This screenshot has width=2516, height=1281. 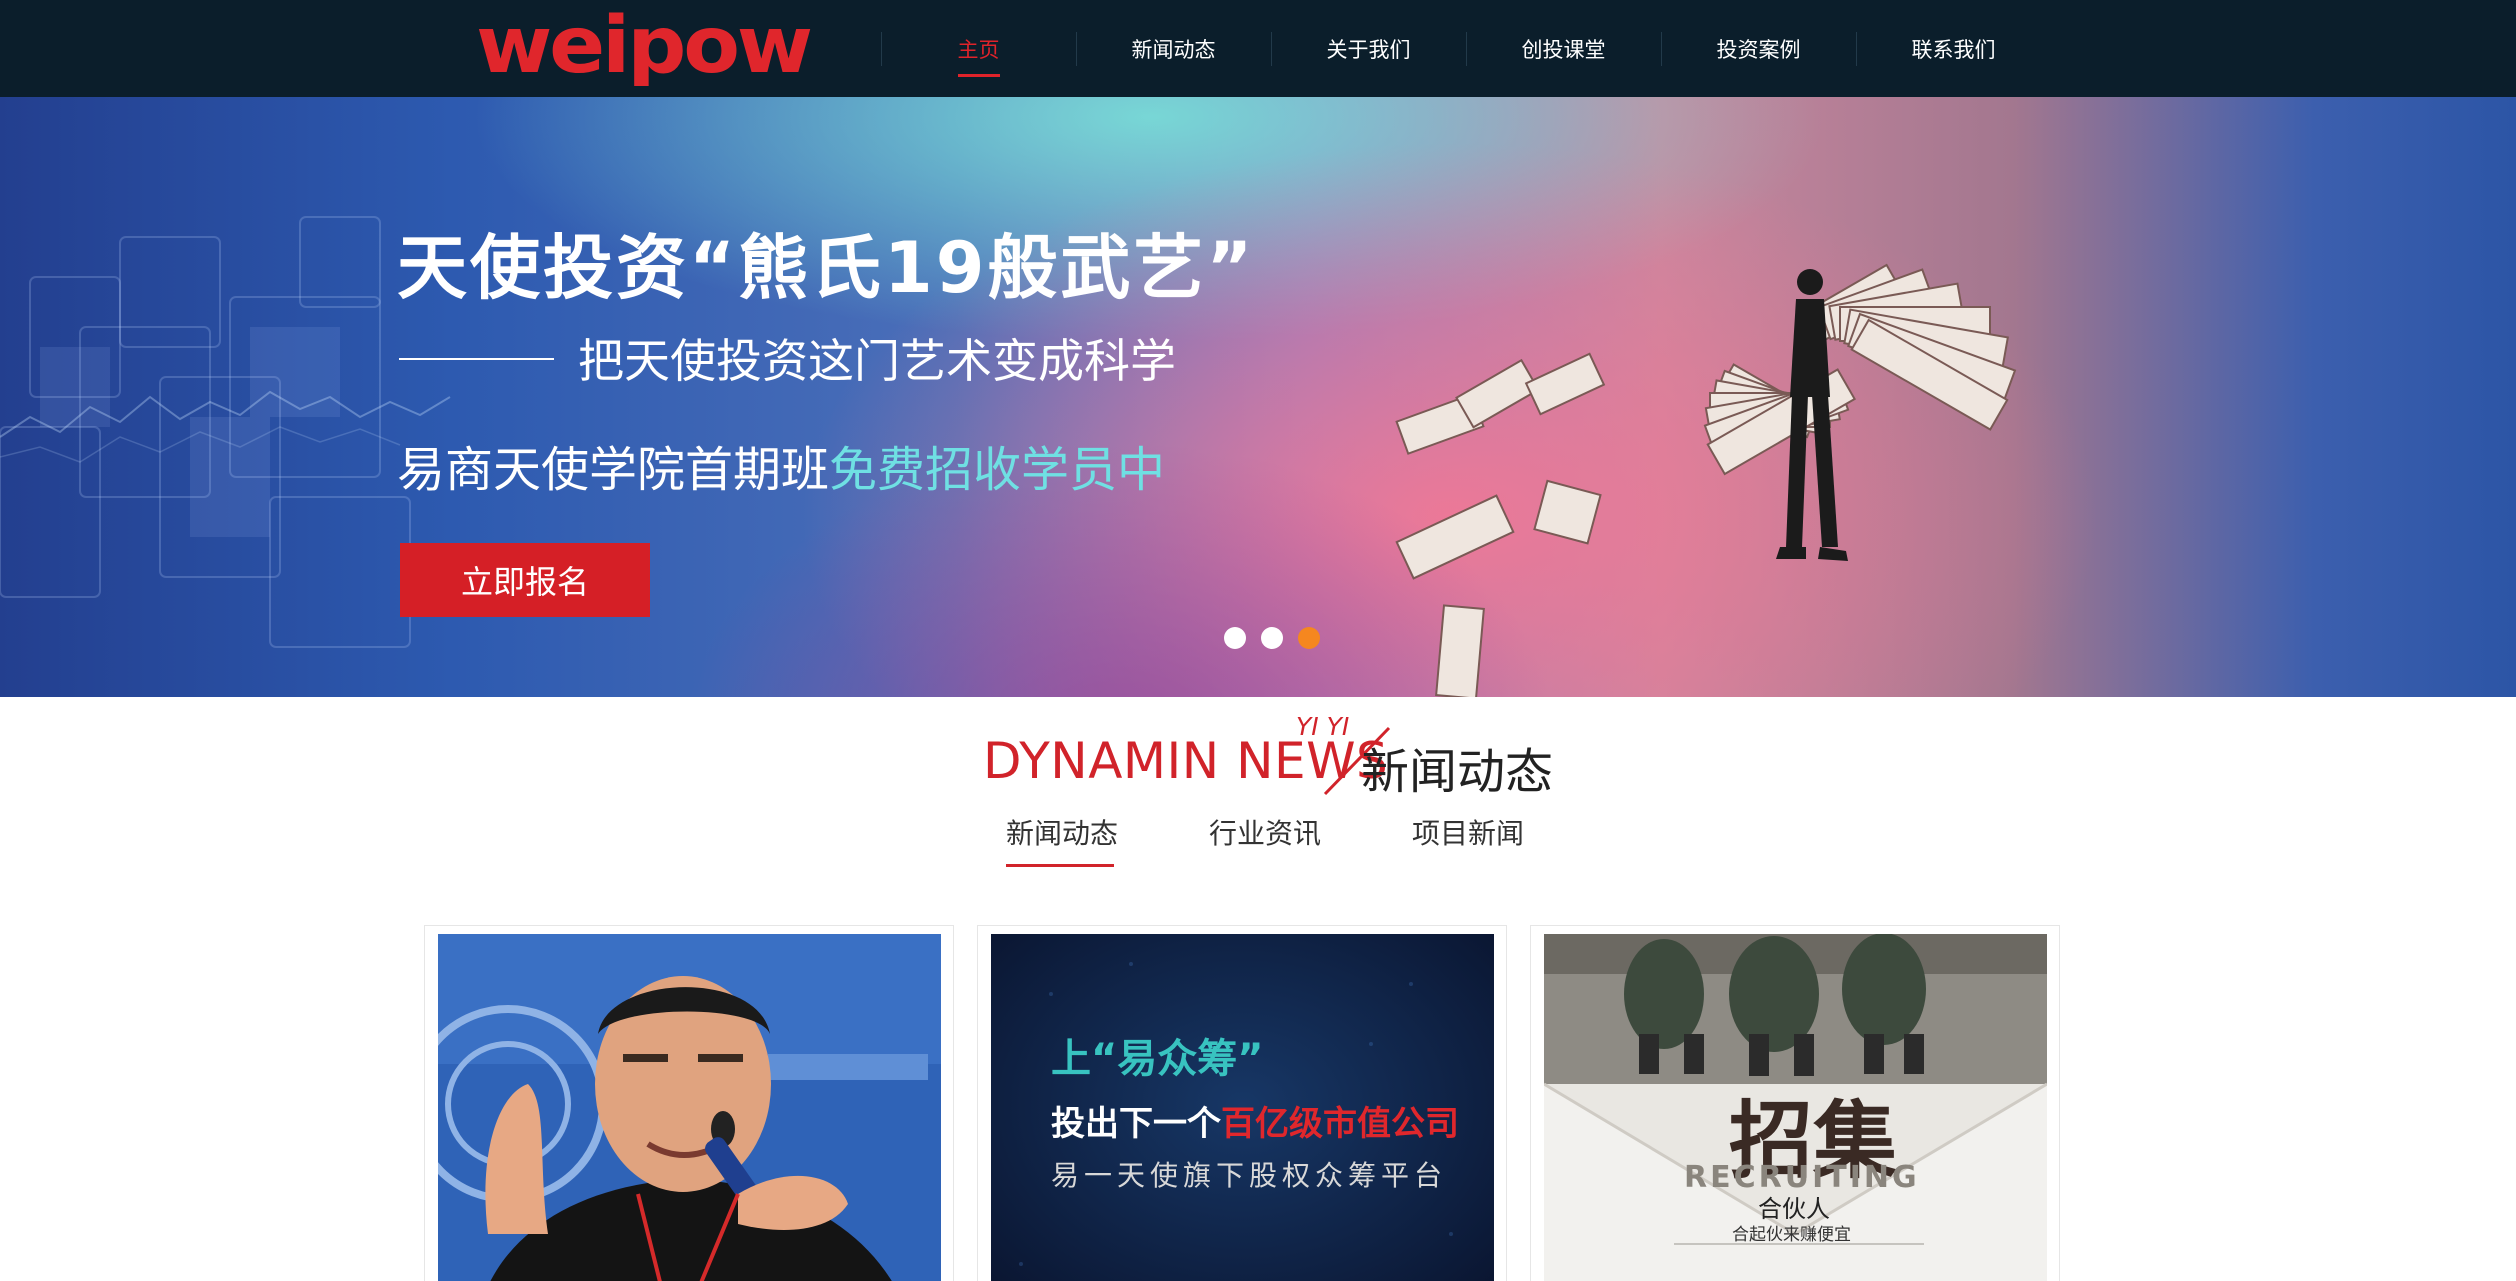 What do you see at coordinates (613, 470) in the screenshot?
I see `enrollment-prefix: 易商天使学院首期班` at bounding box center [613, 470].